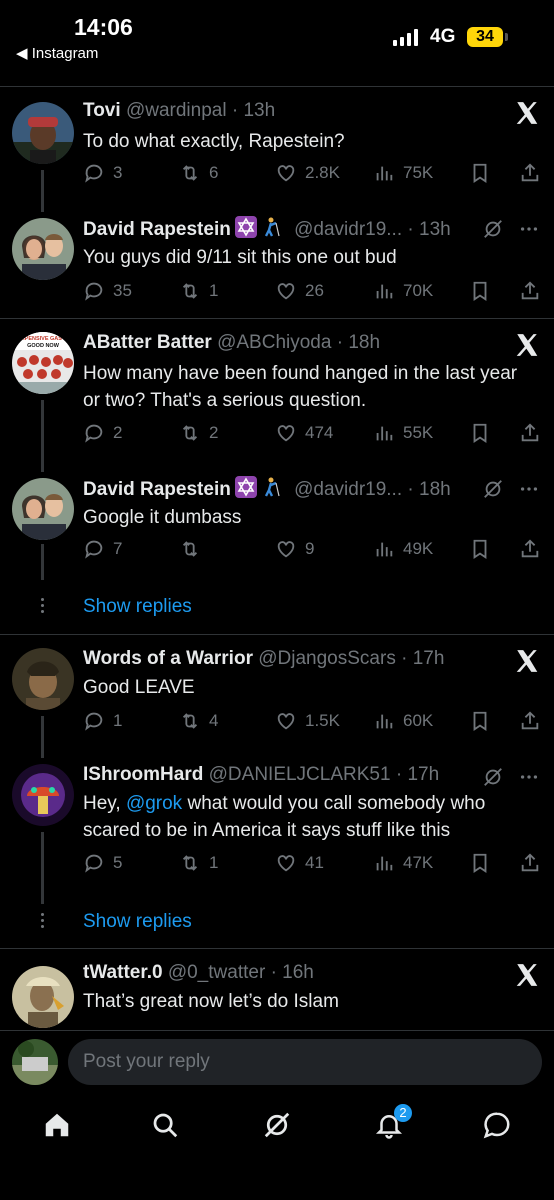 The image size is (554, 1200). I want to click on views-button: 49K, so click(403, 549).